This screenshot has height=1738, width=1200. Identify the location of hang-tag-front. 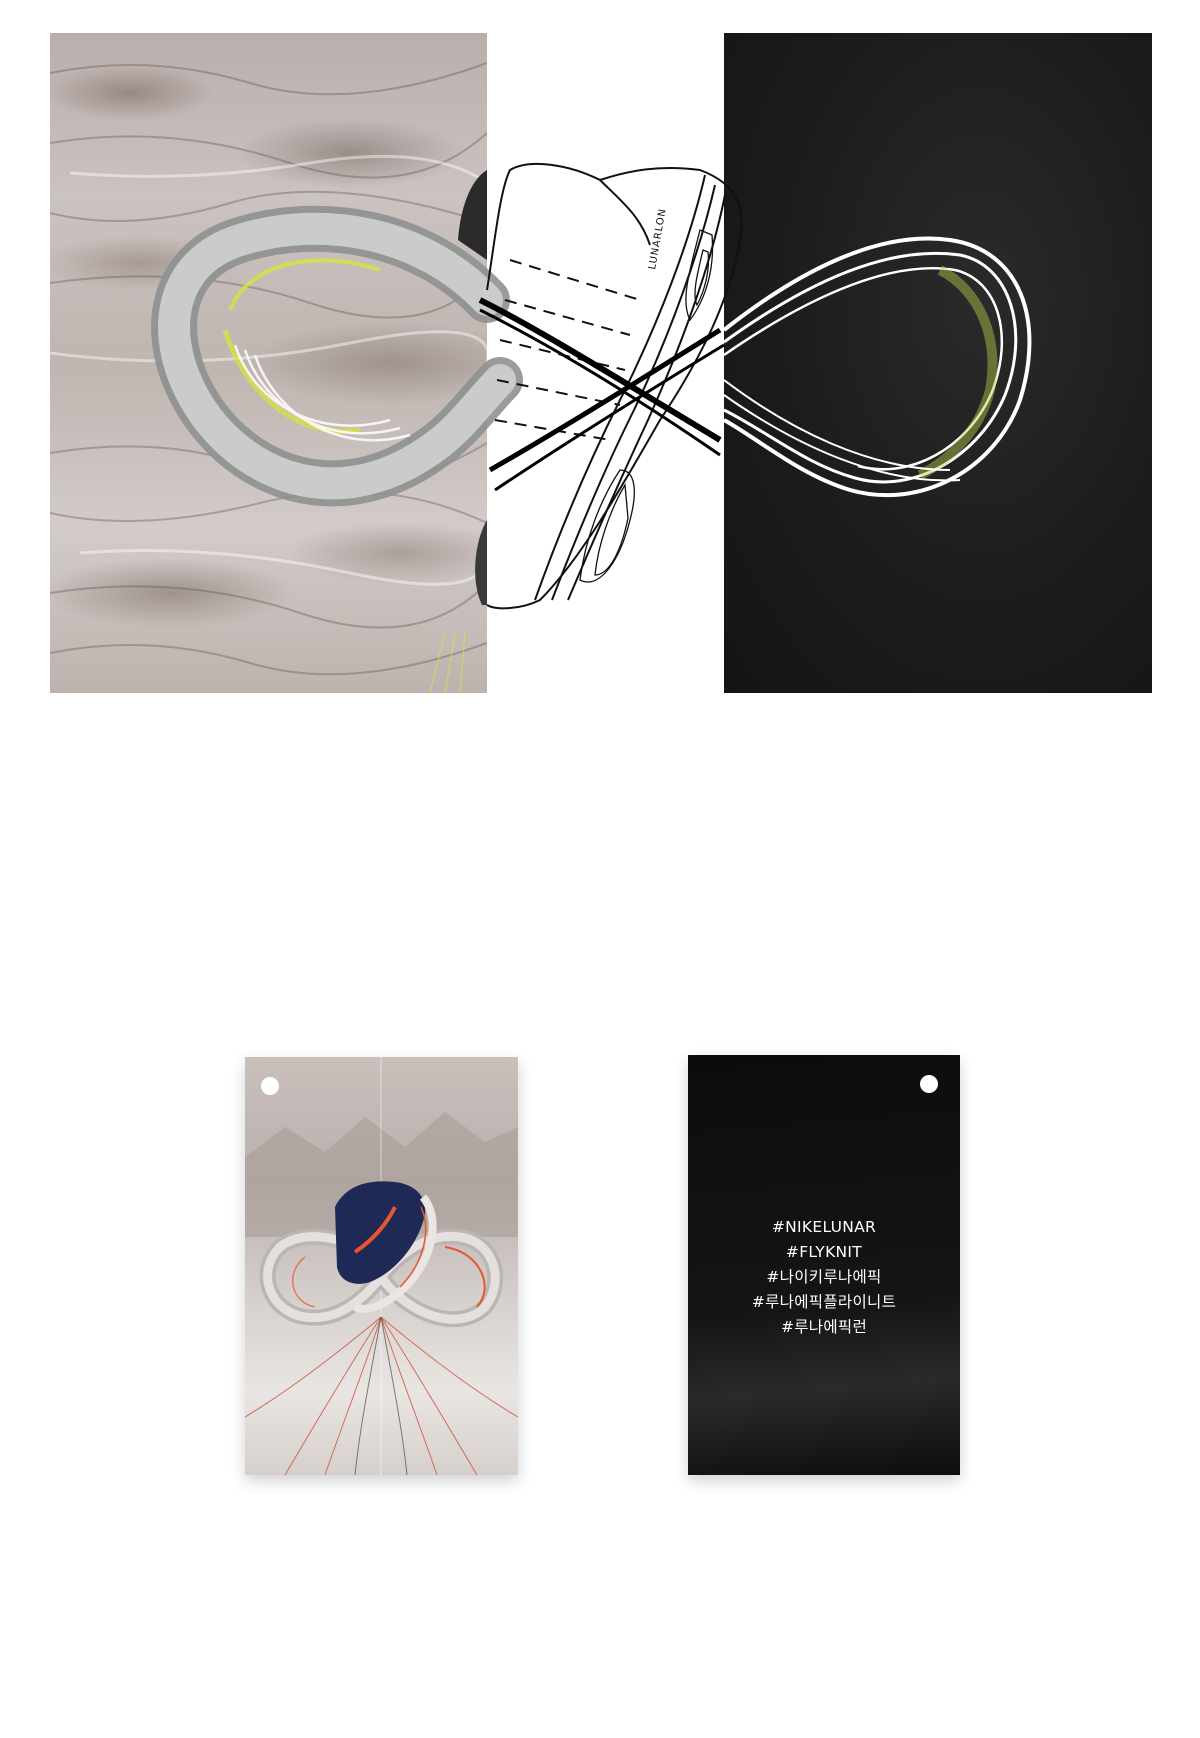
(381, 1266).